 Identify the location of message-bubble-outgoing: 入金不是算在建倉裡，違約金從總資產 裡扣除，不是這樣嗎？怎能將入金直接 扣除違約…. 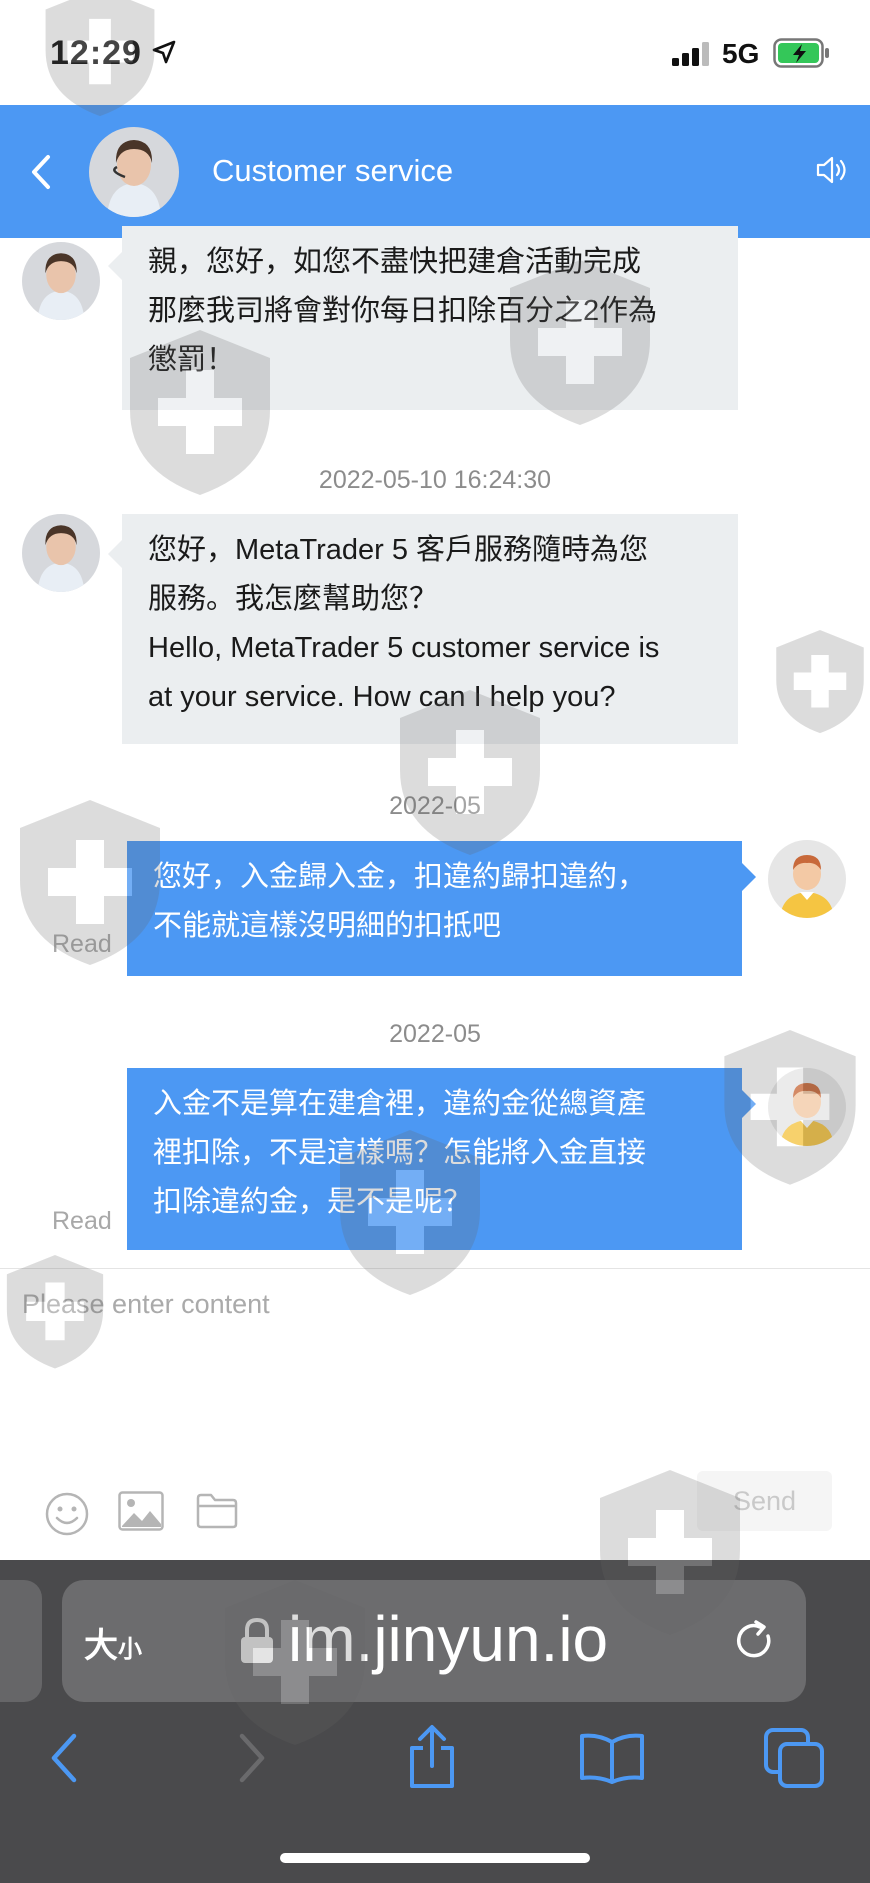
(441, 1159).